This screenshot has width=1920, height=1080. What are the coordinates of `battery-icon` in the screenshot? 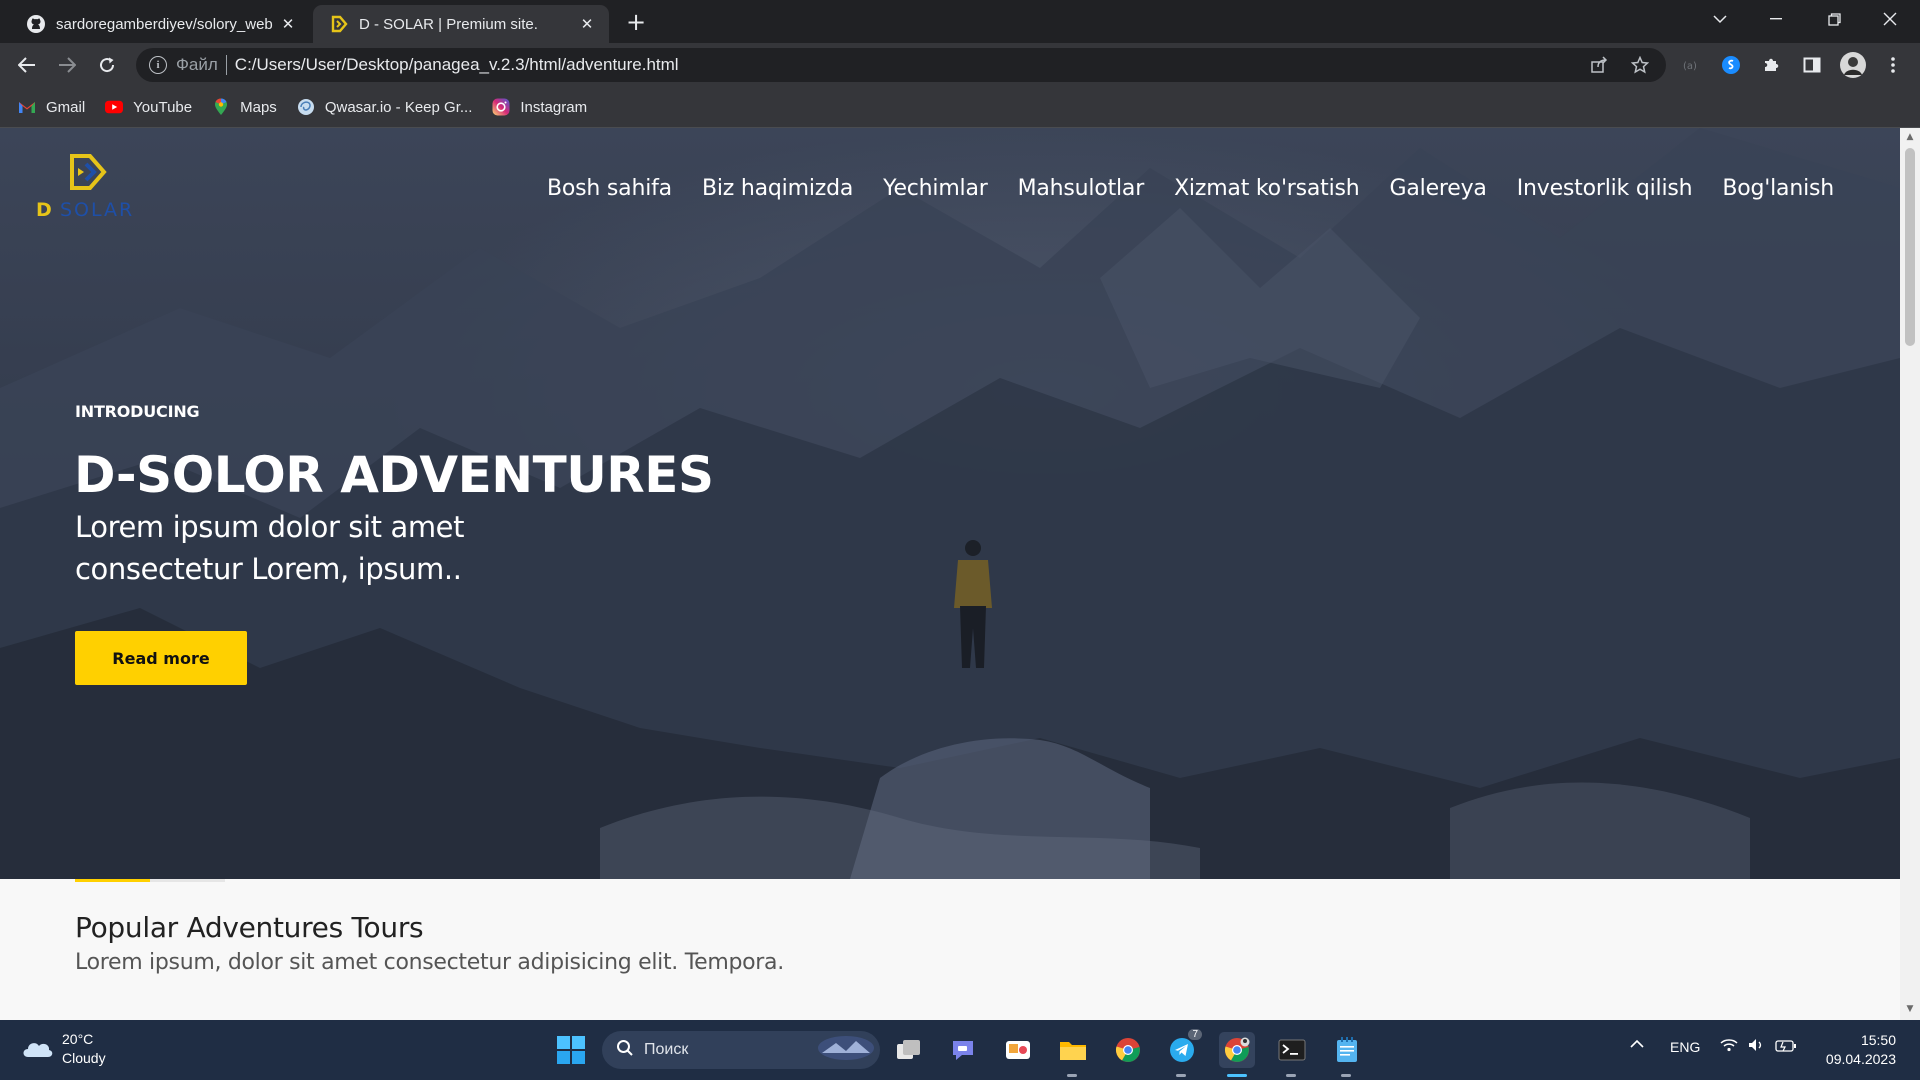 It's located at (1786, 1047).